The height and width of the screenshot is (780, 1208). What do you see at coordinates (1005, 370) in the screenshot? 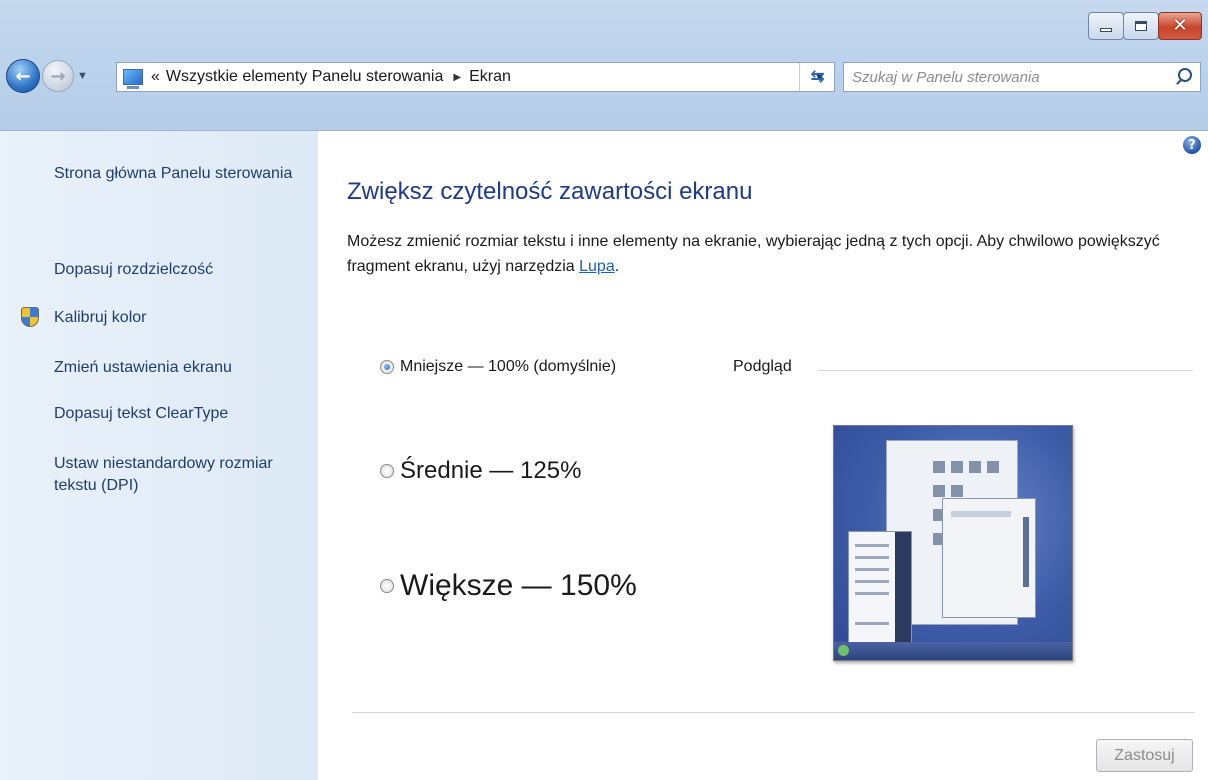
I see `preview-divider` at bounding box center [1005, 370].